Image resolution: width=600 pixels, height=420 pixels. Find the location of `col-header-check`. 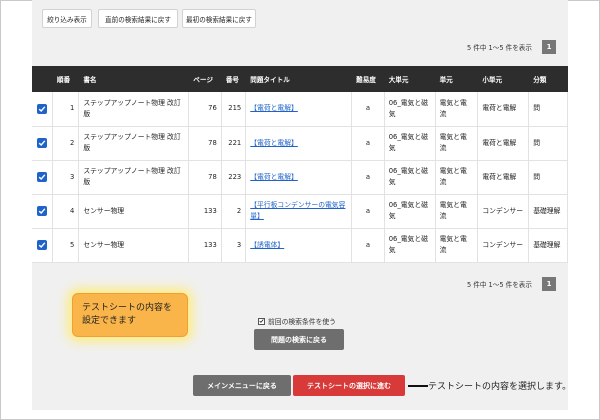

col-header-check is located at coordinates (42, 79).